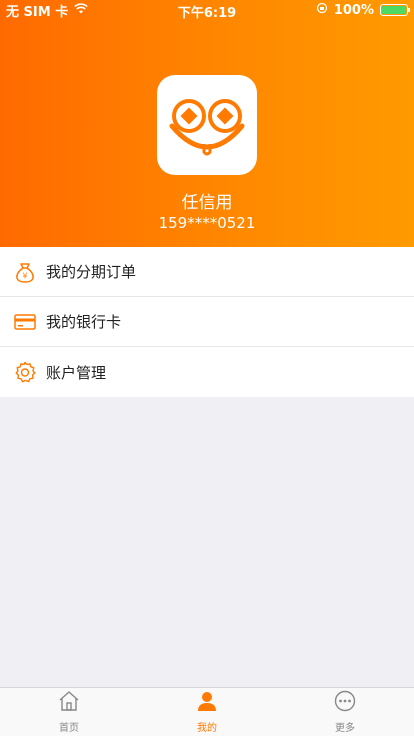  Describe the element at coordinates (207, 223) in the screenshot. I see `user-phone: 159****0521` at that location.